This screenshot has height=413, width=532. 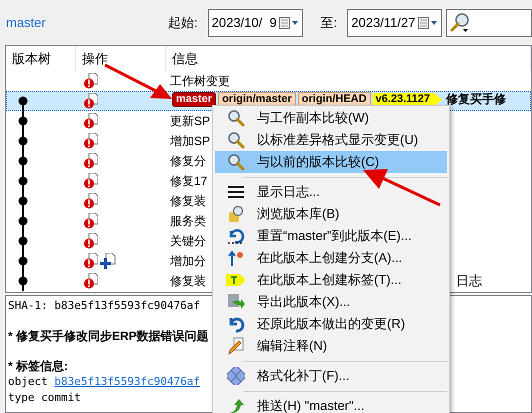 What do you see at coordinates (331, 214) in the screenshot?
I see `menu-item: 浏览版本库(B)` at bounding box center [331, 214].